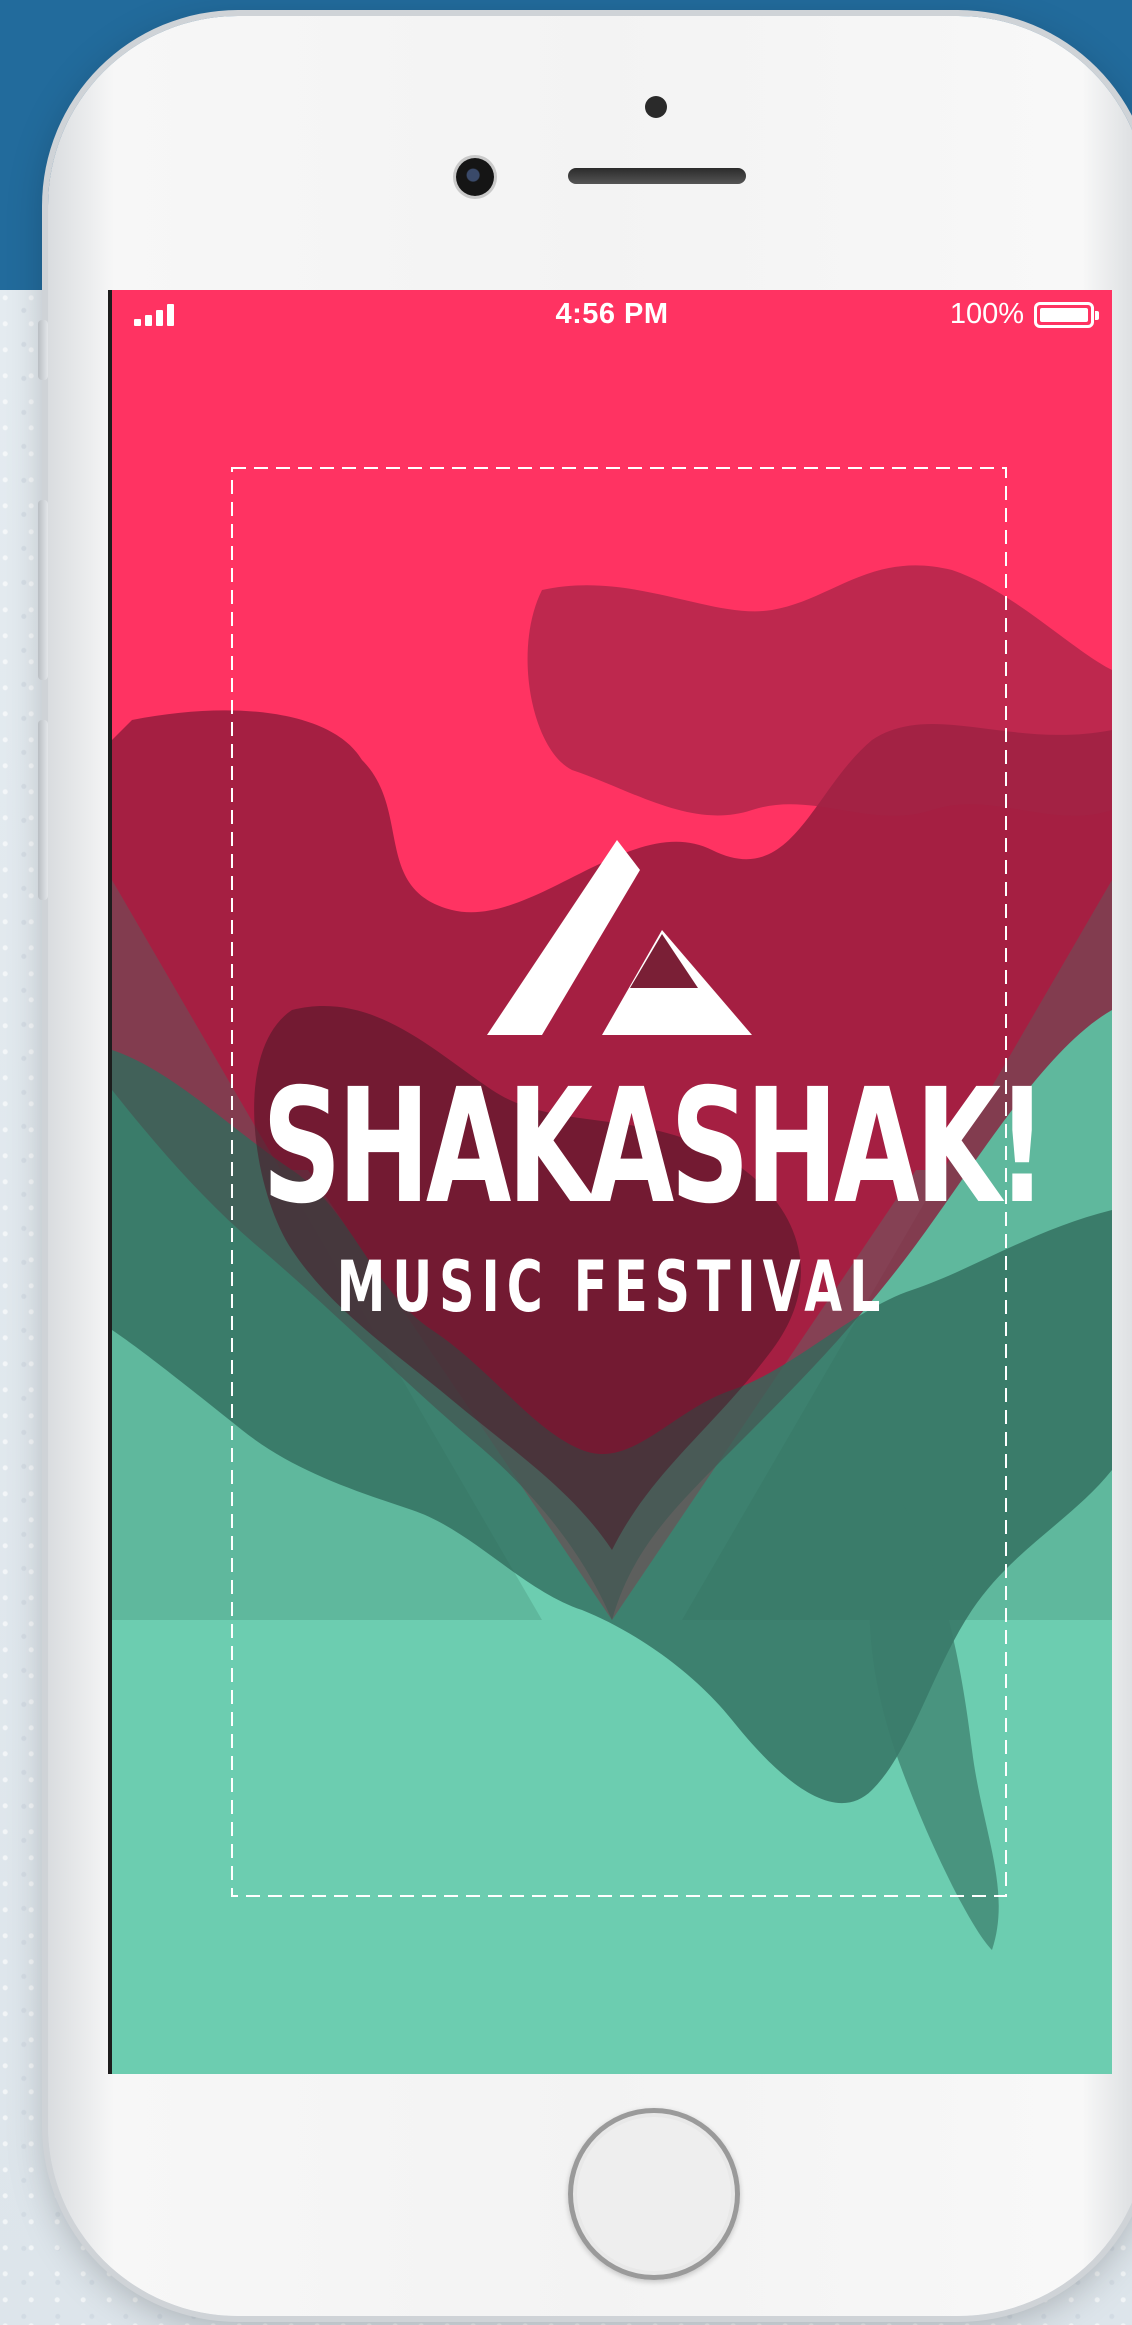 Image resolution: width=1132 pixels, height=2325 pixels. What do you see at coordinates (656, 107) in the screenshot?
I see `proximity-sensor` at bounding box center [656, 107].